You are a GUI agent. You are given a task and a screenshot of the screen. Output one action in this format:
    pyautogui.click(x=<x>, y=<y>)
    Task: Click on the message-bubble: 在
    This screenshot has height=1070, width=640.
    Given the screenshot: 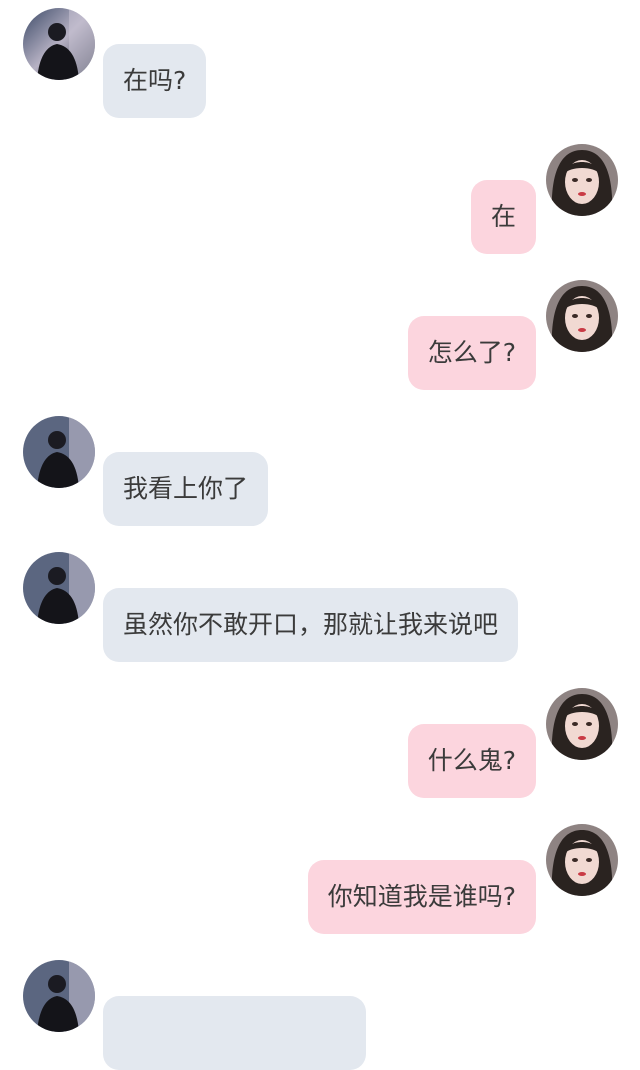 What is the action you would take?
    pyautogui.click(x=503, y=217)
    